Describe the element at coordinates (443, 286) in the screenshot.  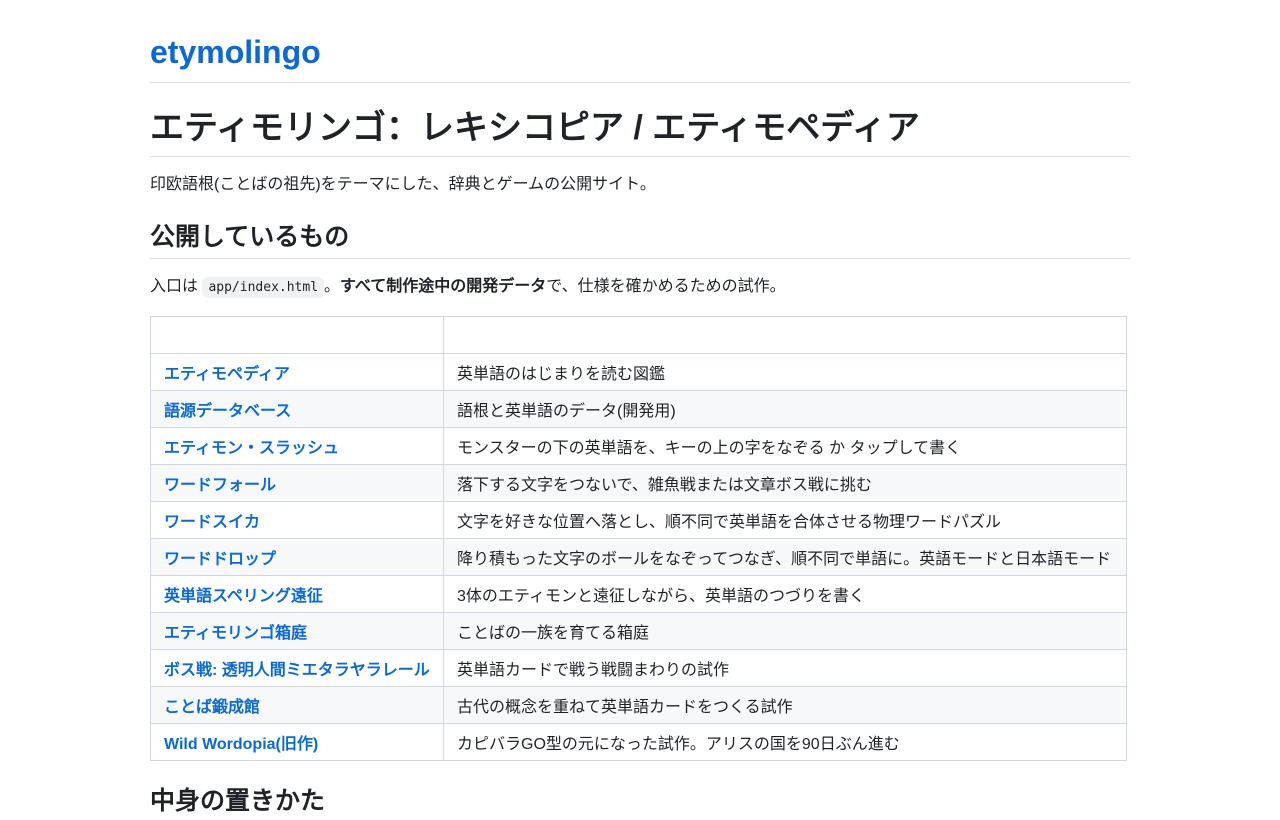
I see `intro-bold-note: すべて制作途中の開発データ` at that location.